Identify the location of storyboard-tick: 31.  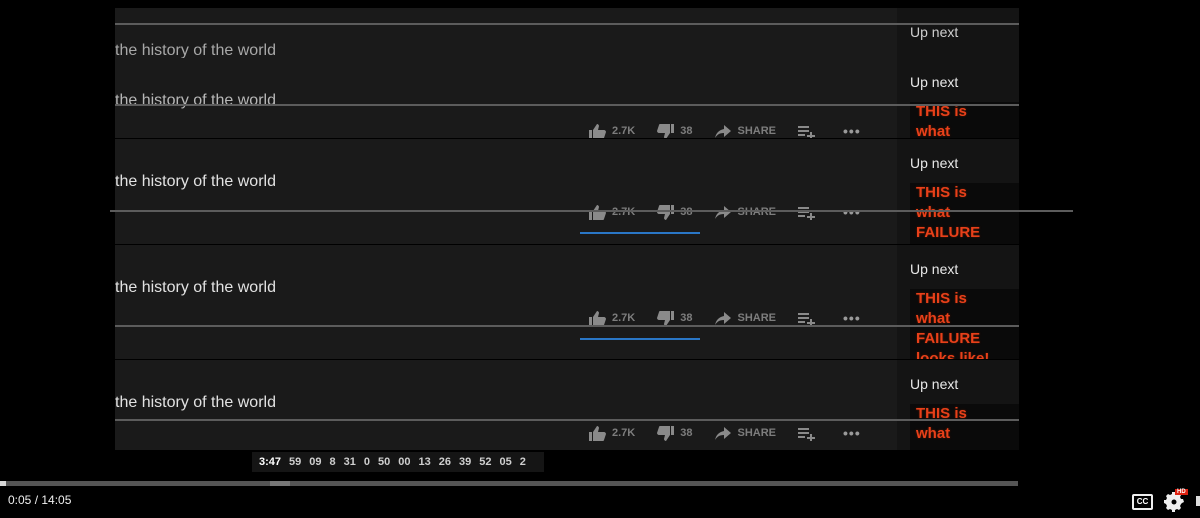
(349, 462).